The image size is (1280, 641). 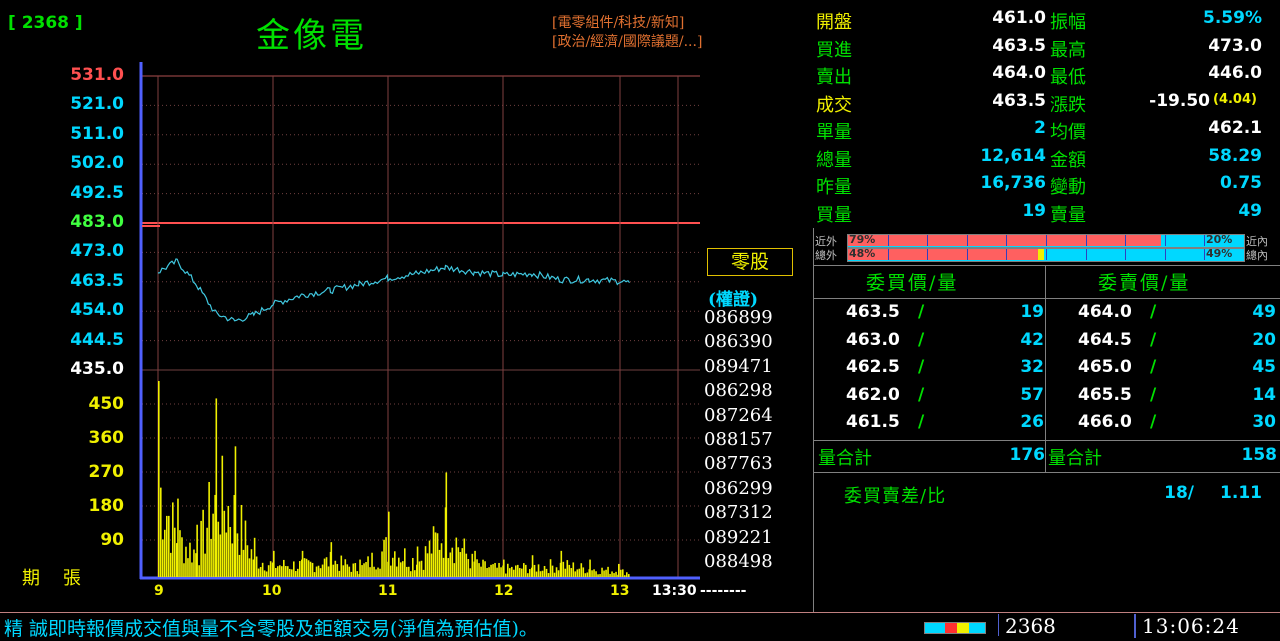 What do you see at coordinates (873, 367) in the screenshot?
I see `bid-price: 462.5` at bounding box center [873, 367].